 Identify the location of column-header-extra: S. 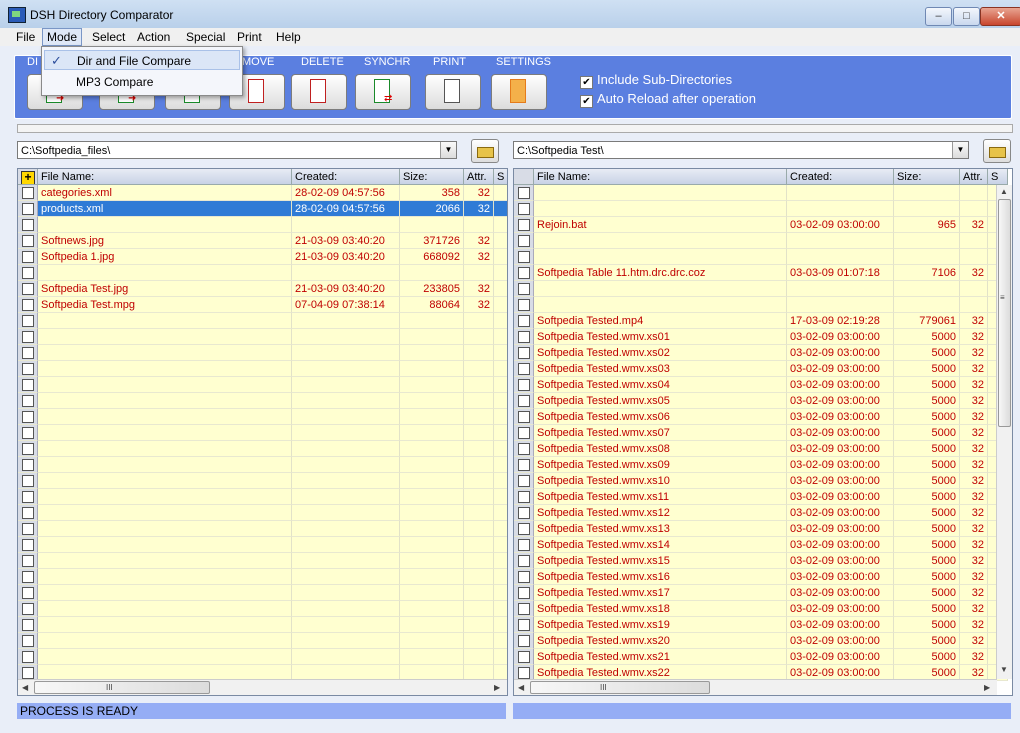
(500, 177).